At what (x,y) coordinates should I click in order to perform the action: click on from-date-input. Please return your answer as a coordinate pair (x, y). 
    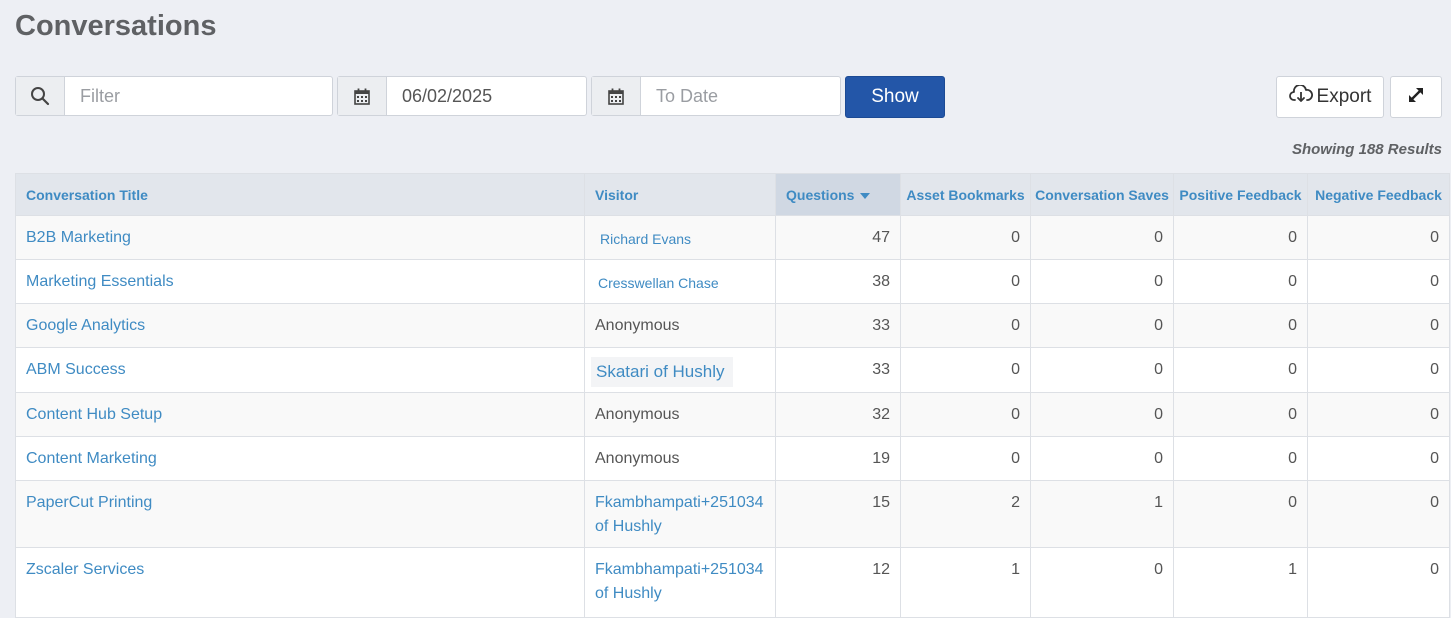
    Looking at the image, I should click on (486, 96).